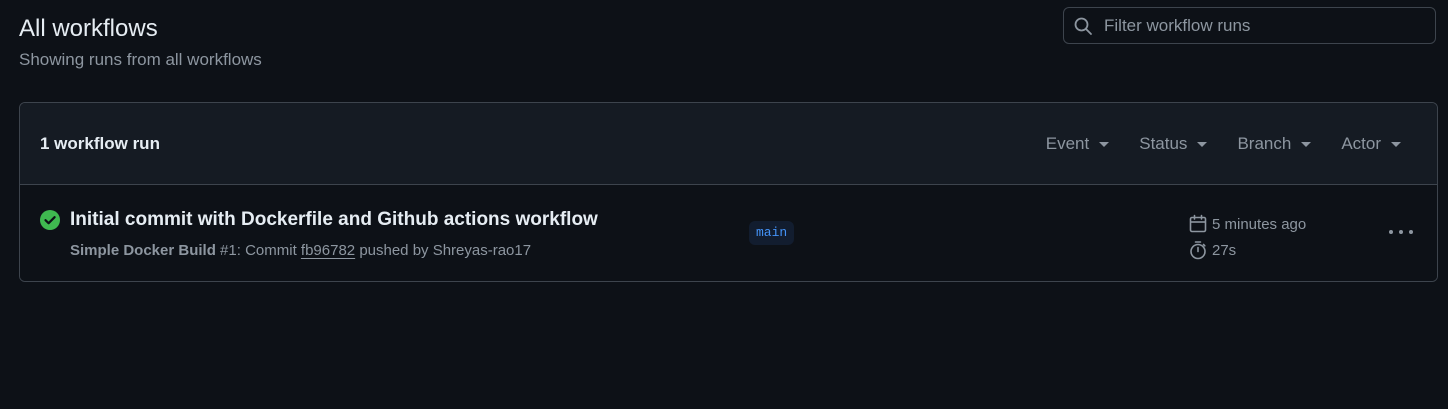 This screenshot has height=409, width=1448. I want to click on filter-menus: Event Status Branch Actor, so click(1208, 143).